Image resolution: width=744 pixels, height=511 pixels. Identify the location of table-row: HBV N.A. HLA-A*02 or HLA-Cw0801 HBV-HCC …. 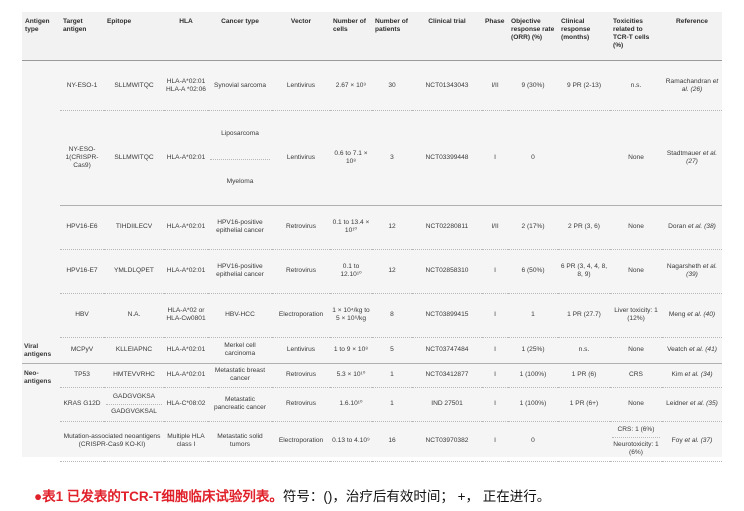
(372, 315).